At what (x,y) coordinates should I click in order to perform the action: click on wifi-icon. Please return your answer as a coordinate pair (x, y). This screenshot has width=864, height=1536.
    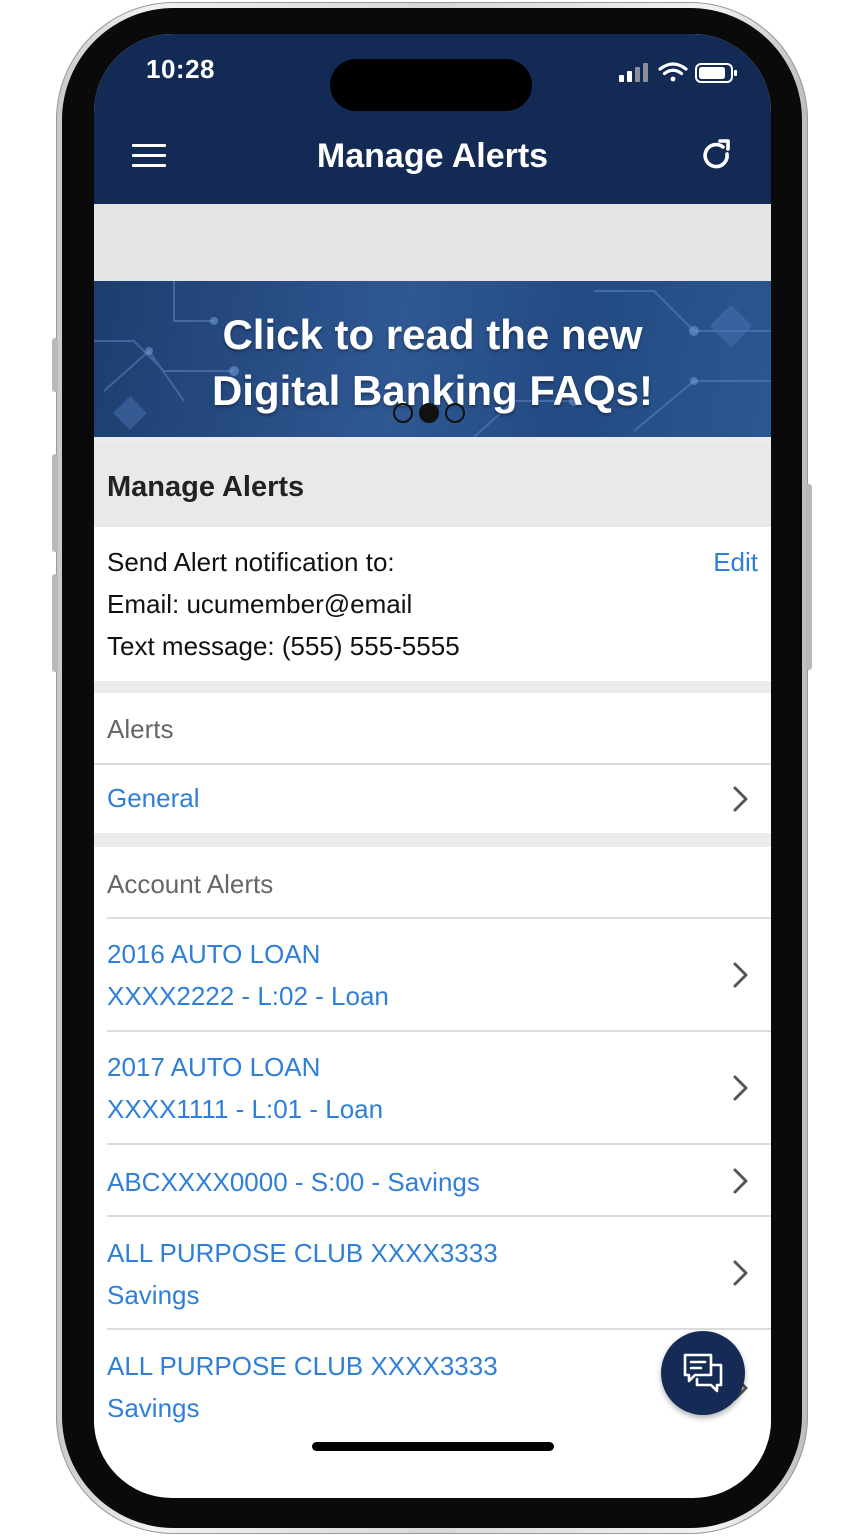
    Looking at the image, I should click on (673, 72).